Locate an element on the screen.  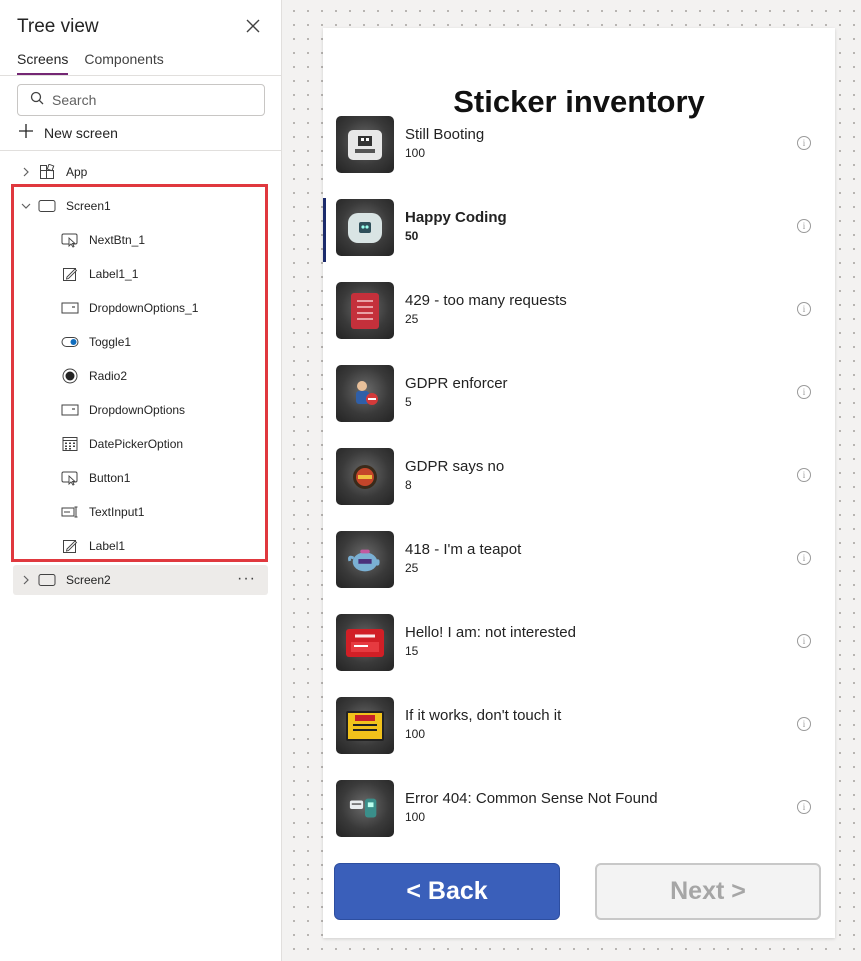
item-name: Still Booting is located at coordinates (445, 134).